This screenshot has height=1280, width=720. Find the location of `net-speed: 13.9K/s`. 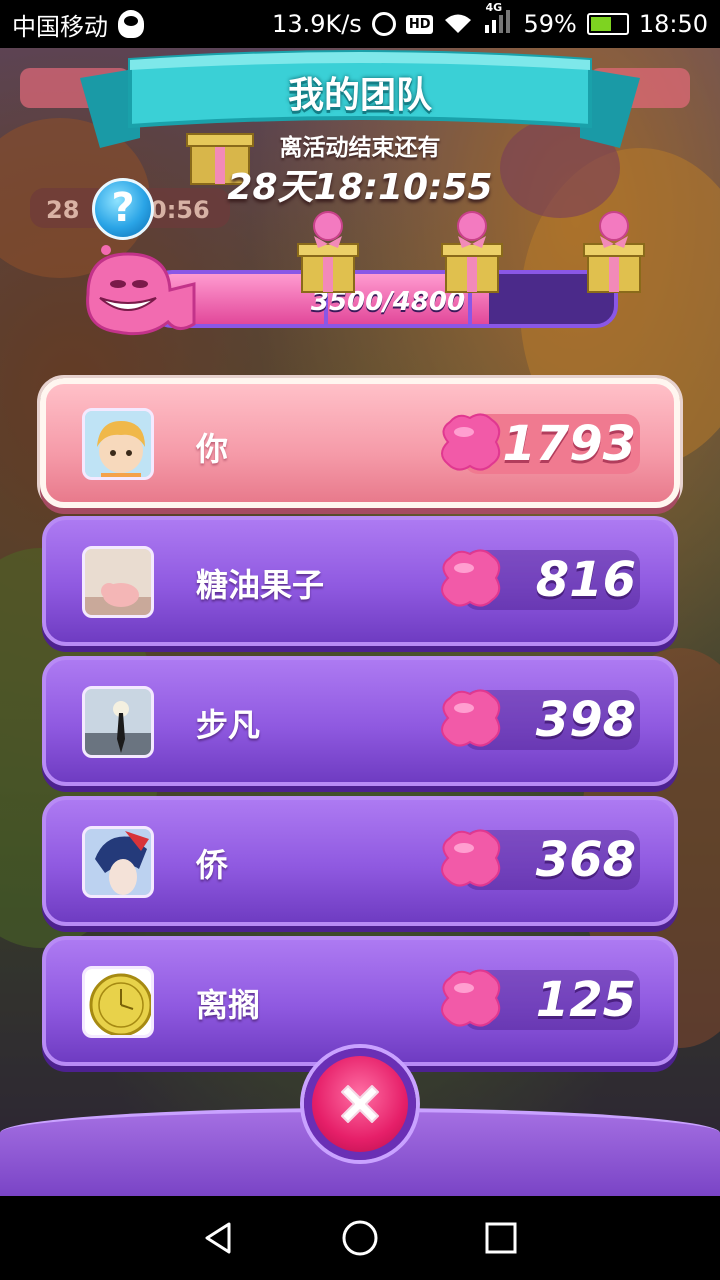

net-speed: 13.9K/s is located at coordinates (317, 24).